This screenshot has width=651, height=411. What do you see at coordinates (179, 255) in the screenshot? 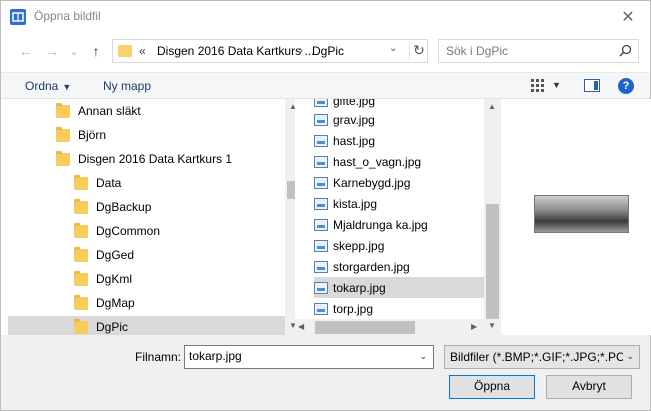
I see `tree-item: DgGed` at bounding box center [179, 255].